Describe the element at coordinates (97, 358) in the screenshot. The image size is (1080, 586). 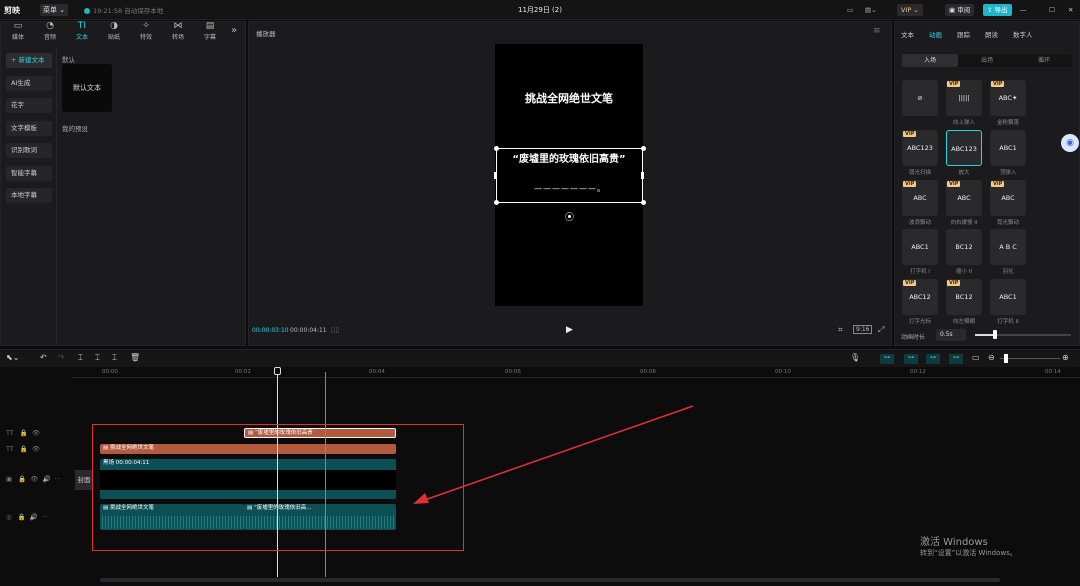
I see `split-left-icon: ⌶` at that location.